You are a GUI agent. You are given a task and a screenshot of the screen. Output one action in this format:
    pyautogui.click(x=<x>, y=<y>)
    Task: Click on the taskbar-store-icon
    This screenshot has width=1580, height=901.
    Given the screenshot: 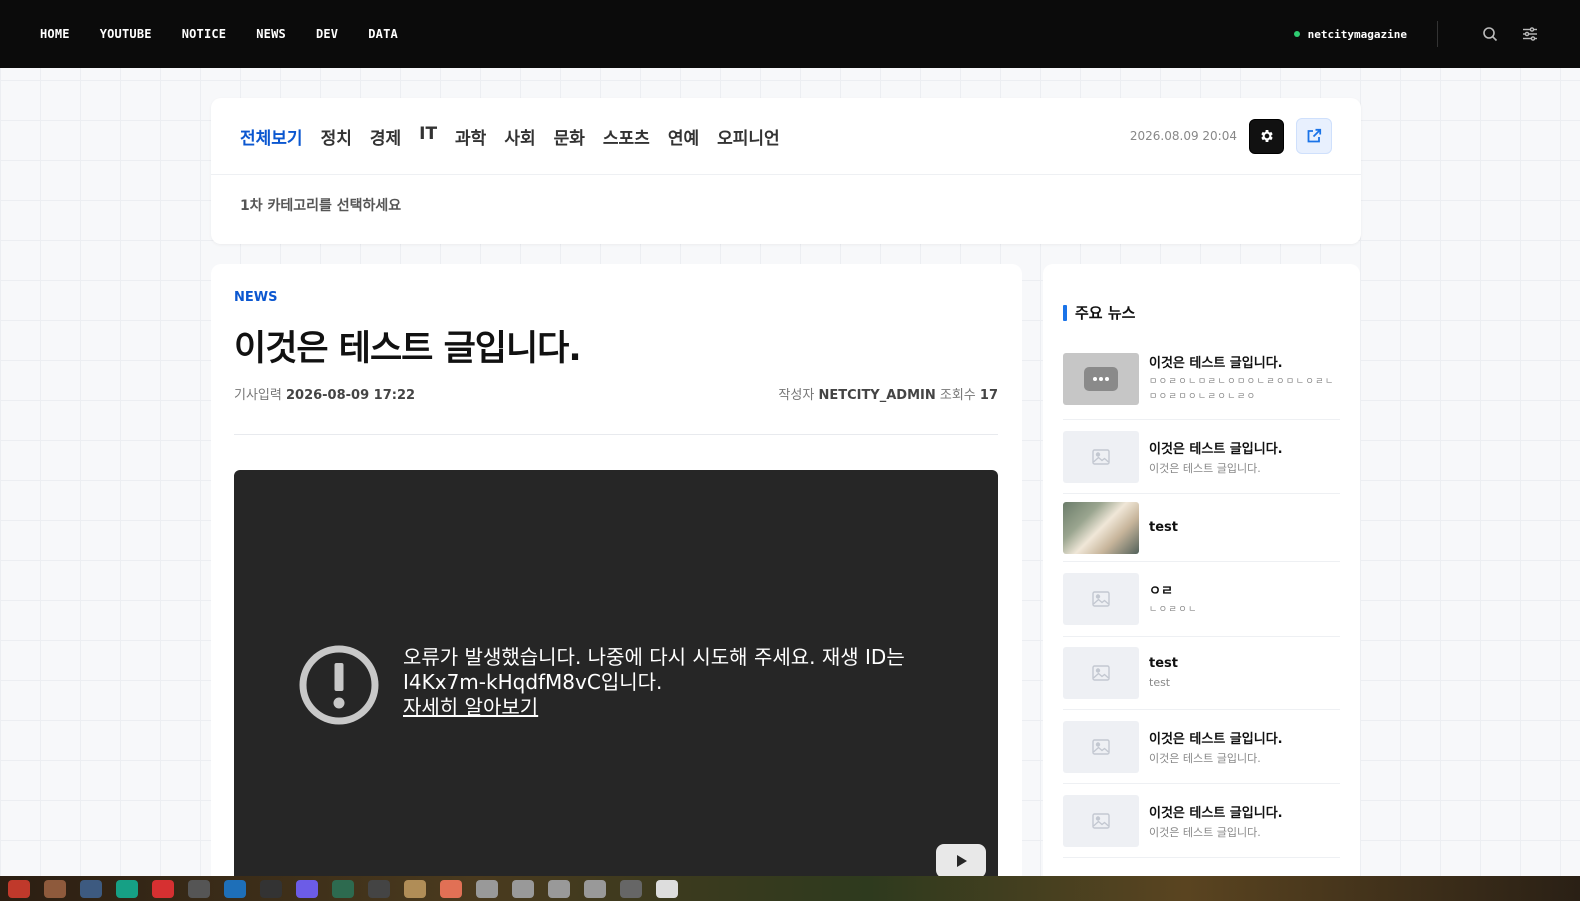 What is the action you would take?
    pyautogui.click(x=91, y=888)
    